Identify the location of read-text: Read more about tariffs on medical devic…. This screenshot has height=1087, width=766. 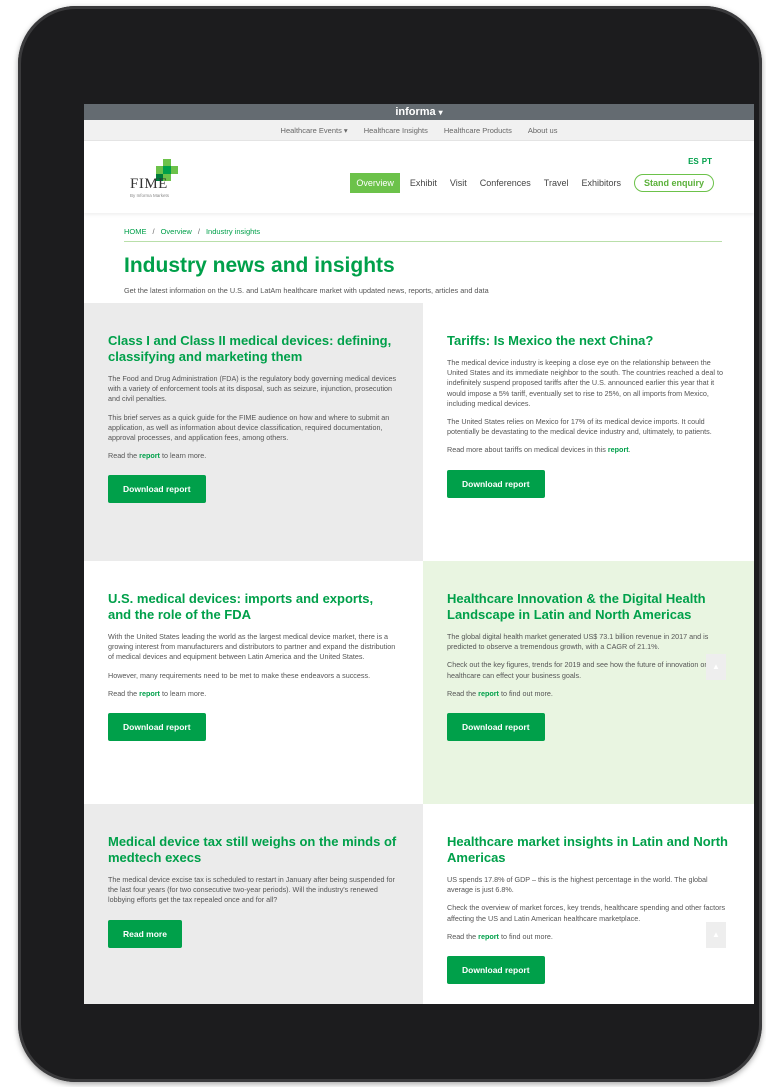
(527, 450).